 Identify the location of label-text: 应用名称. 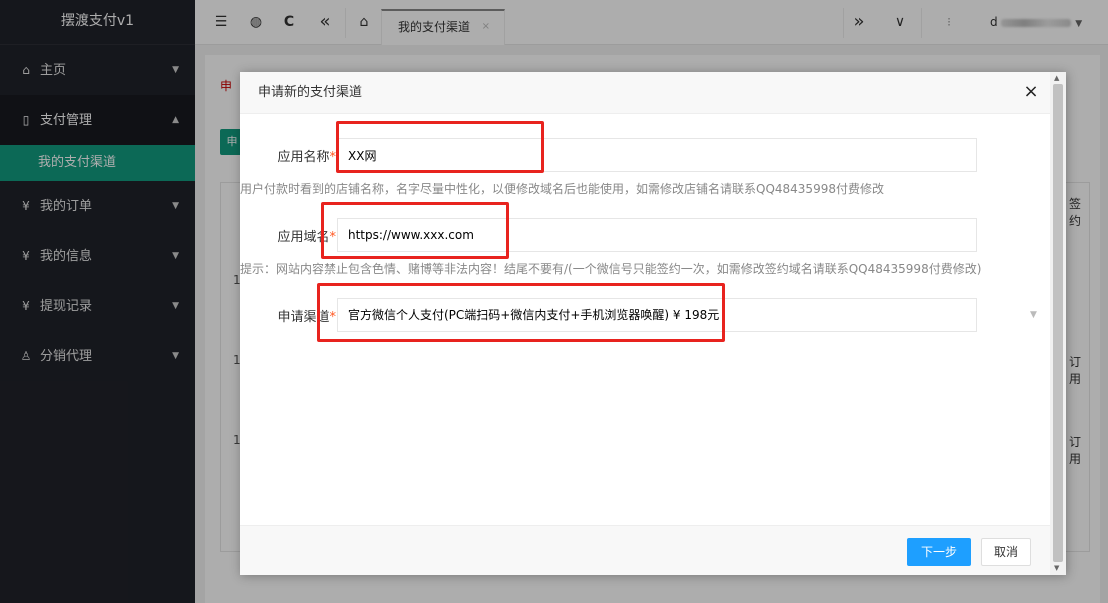
(303, 157).